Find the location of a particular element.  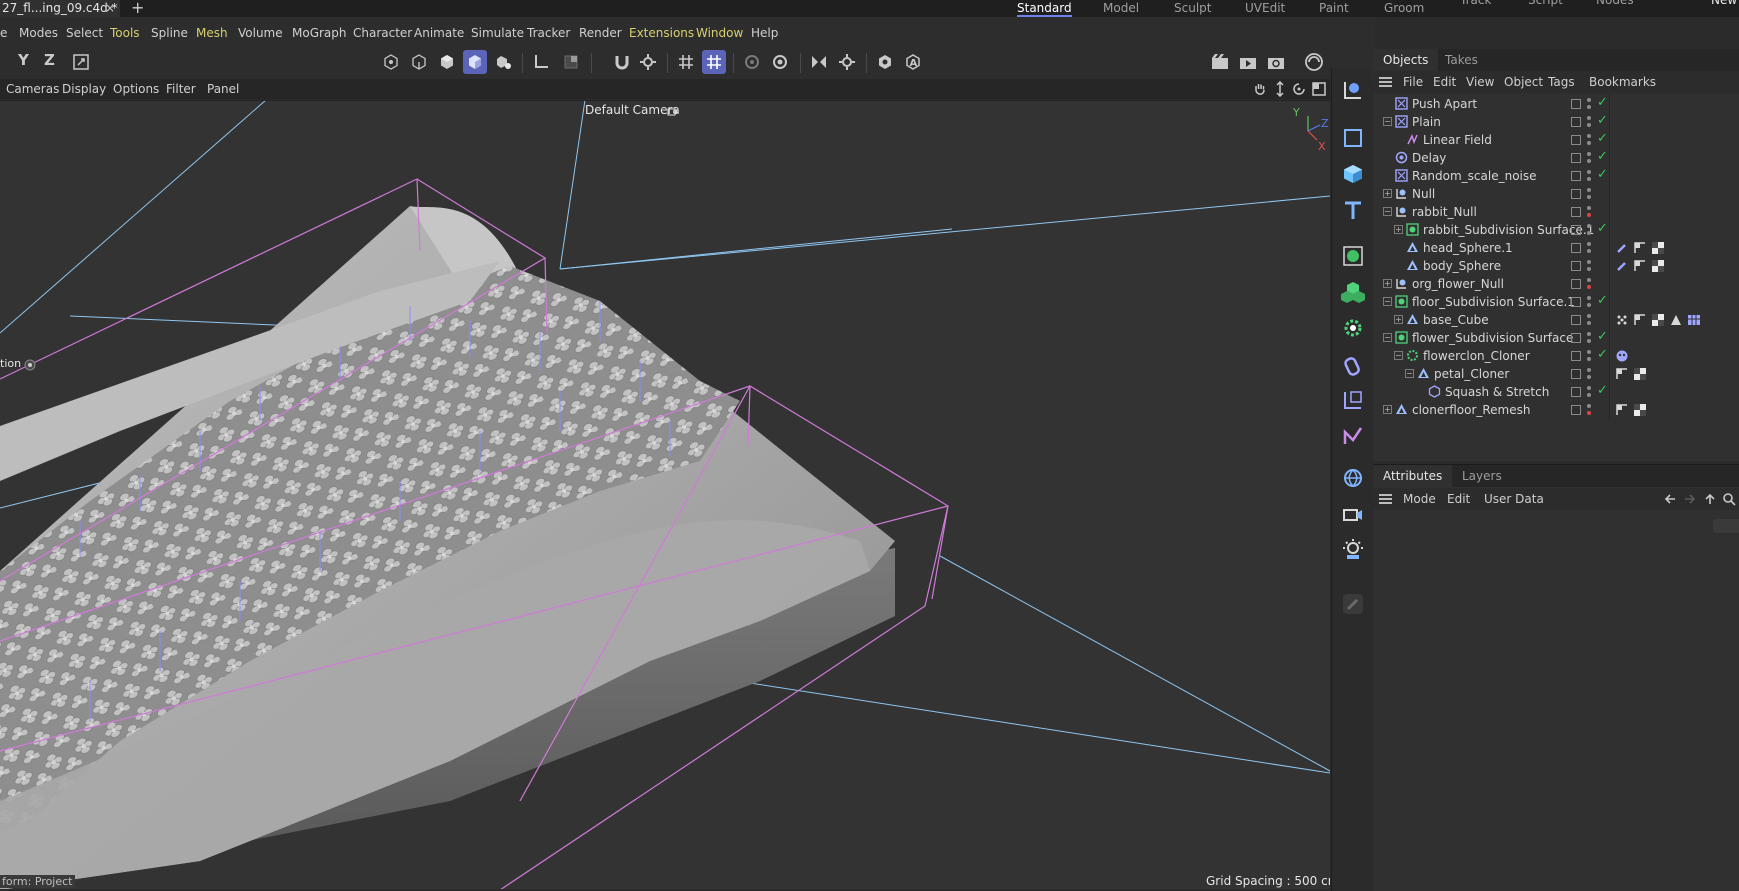

object-row: Linear Field ✓ is located at coordinates (1556, 140).